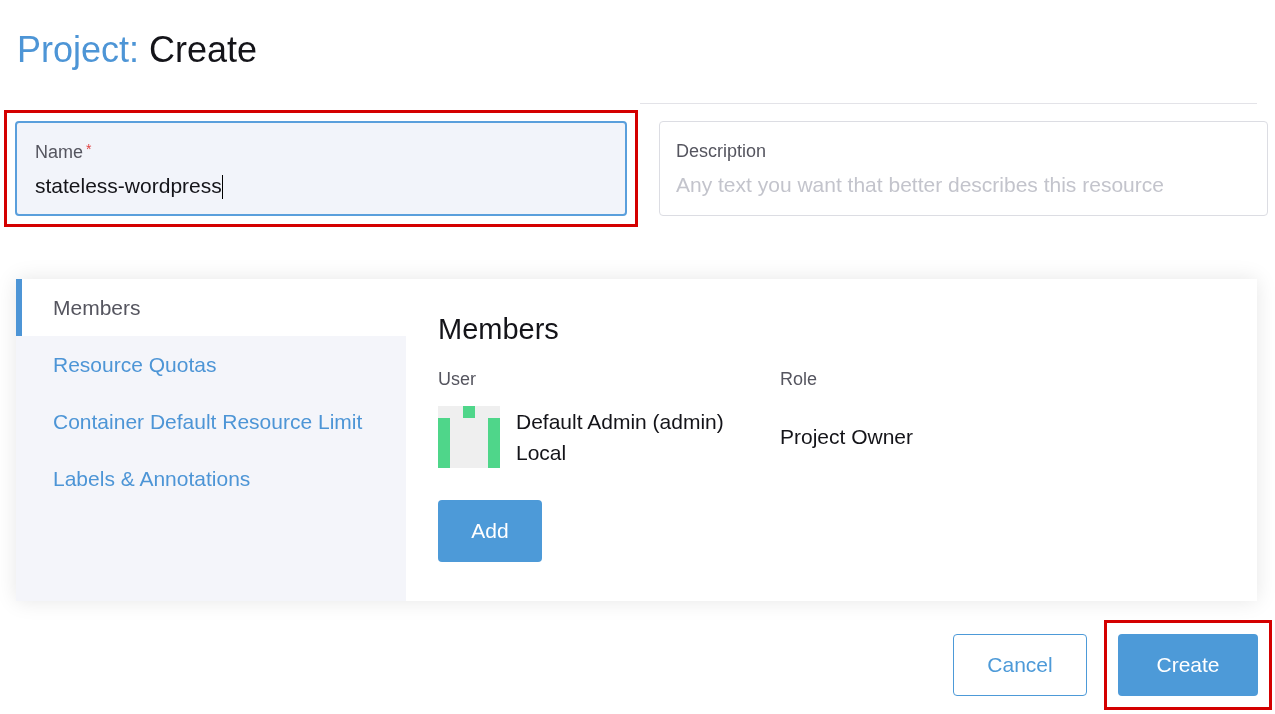  Describe the element at coordinates (321, 168) in the screenshot. I see `name-field: Name * stateless-wordpress` at that location.